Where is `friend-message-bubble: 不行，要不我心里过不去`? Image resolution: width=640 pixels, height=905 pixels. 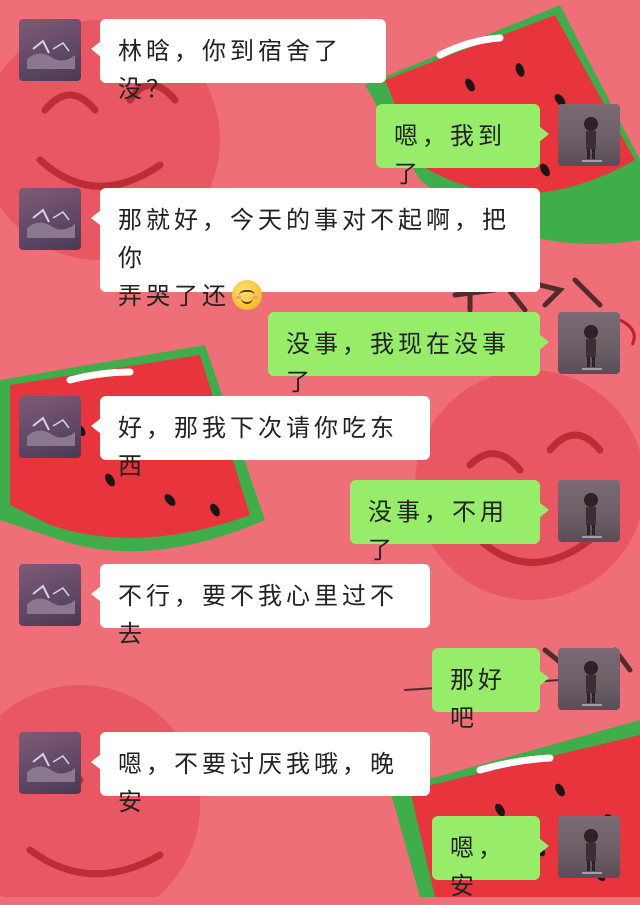
friend-message-bubble: 不行，要不我心里过不去 is located at coordinates (260, 606).